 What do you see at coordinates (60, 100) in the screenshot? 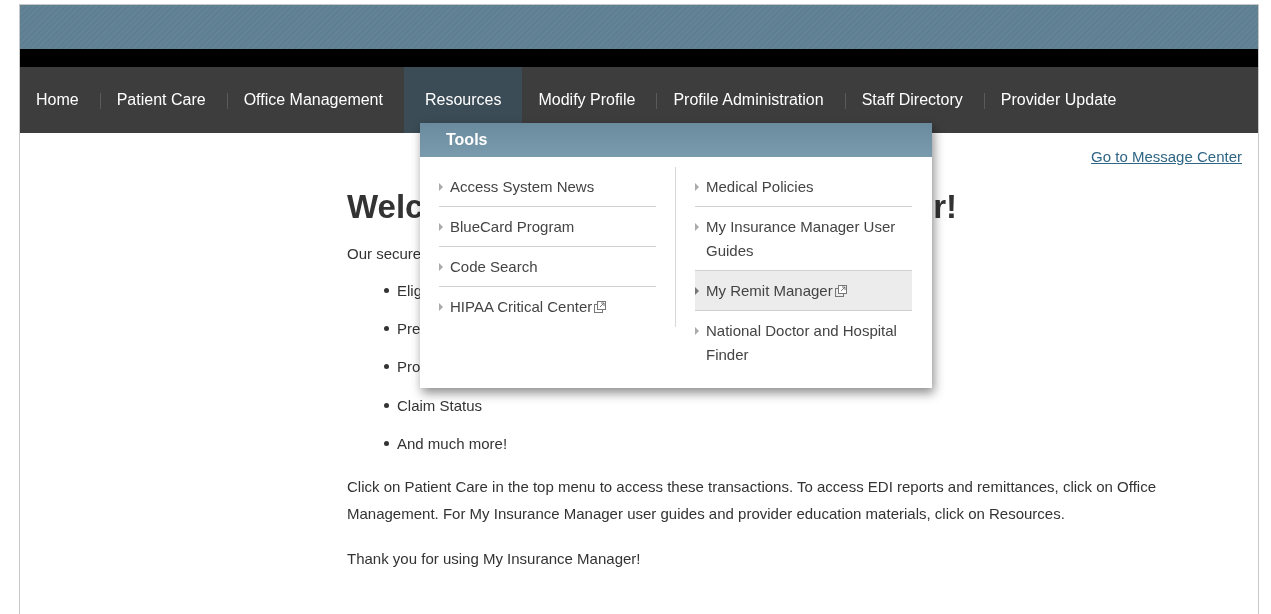
I see `nav-tab: Home` at bounding box center [60, 100].